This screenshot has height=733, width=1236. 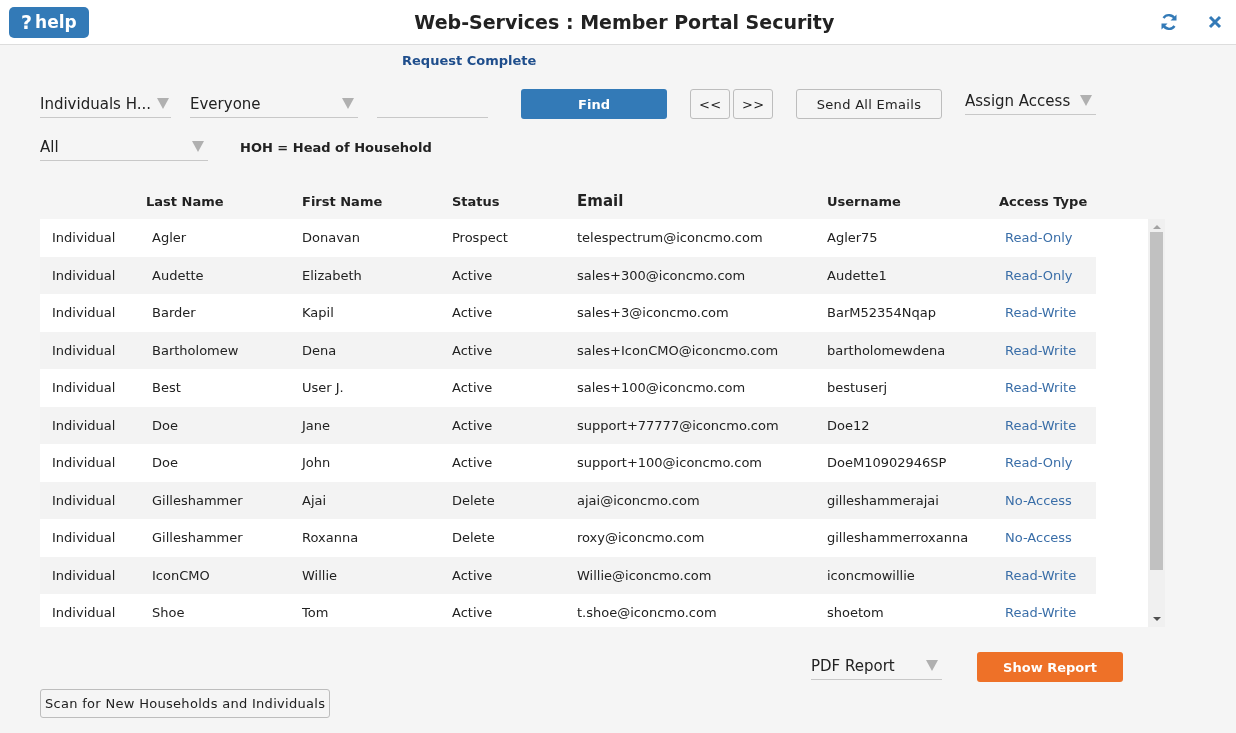 What do you see at coordinates (315, 500) in the screenshot?
I see `table-cell-text: Ajai` at bounding box center [315, 500].